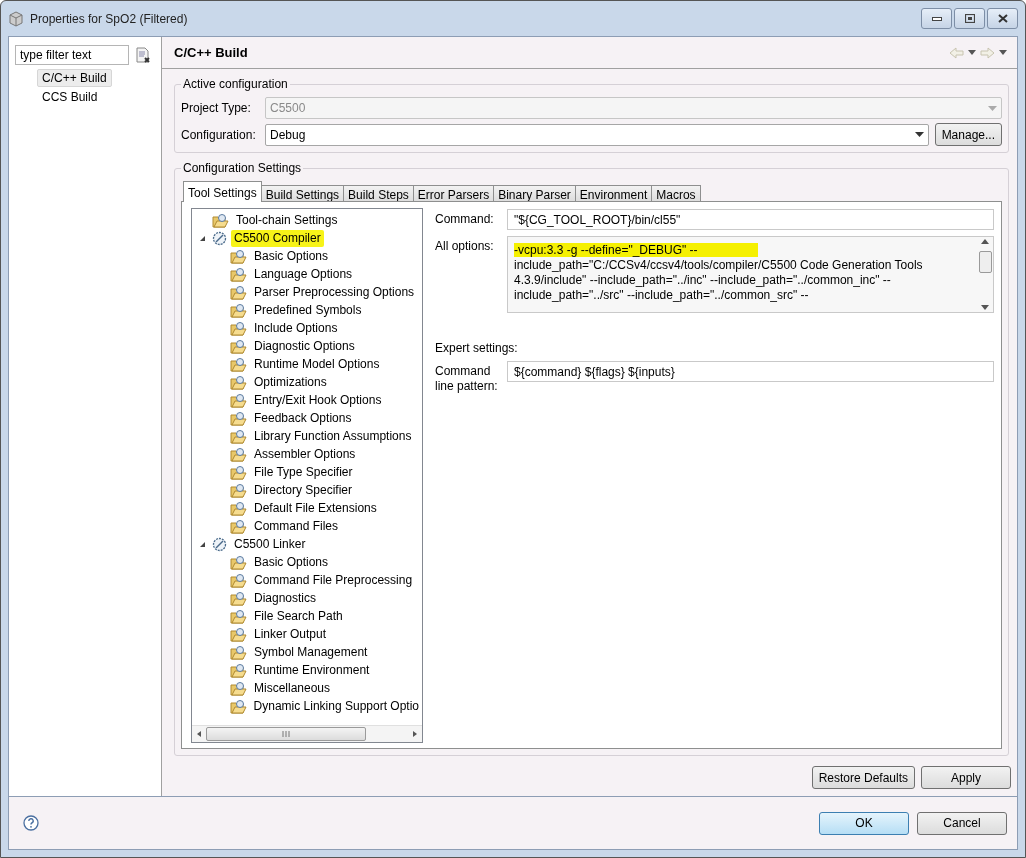 The height and width of the screenshot is (858, 1026). I want to click on maximize-button, so click(969, 18).